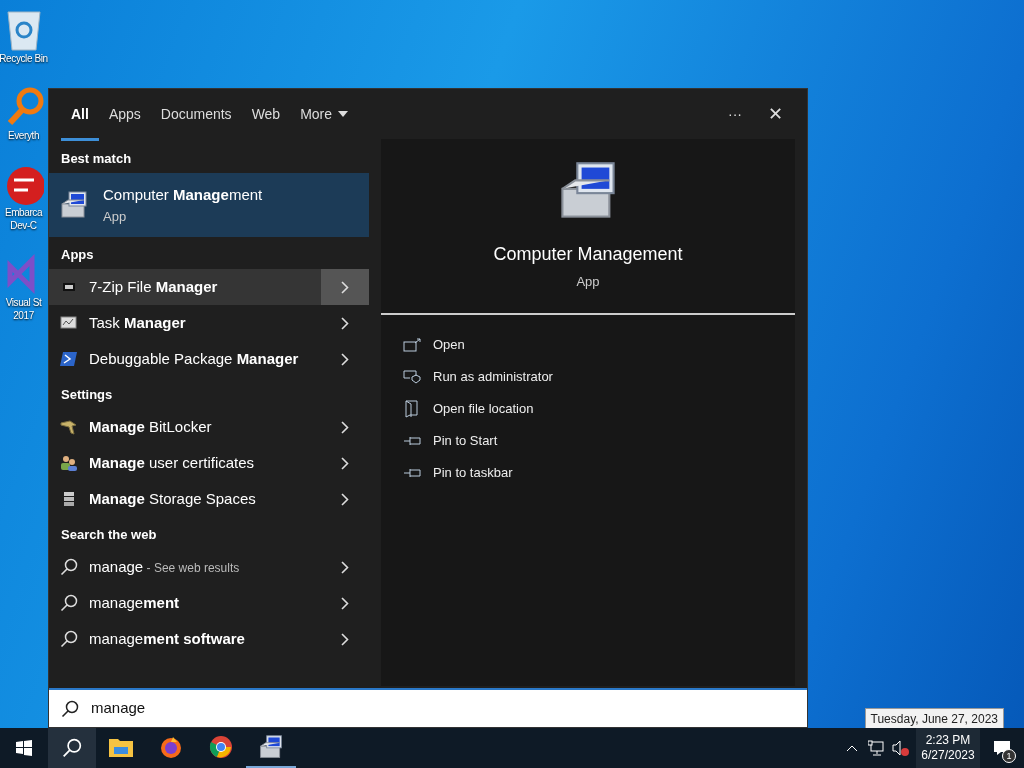  Describe the element at coordinates (165, 566) in the screenshot. I see `result-label: manage - See web results` at that location.